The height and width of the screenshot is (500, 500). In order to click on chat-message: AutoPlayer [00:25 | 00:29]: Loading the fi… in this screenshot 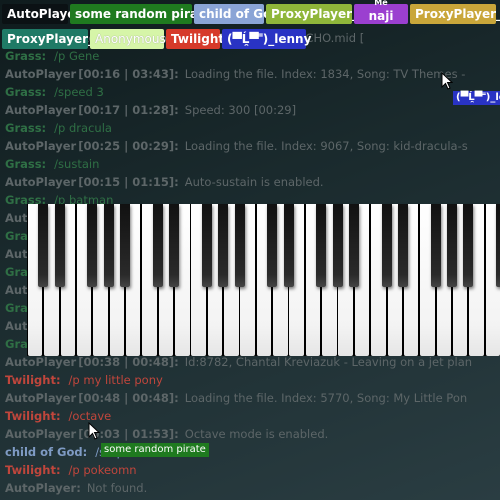, I will do `click(252, 146)`.